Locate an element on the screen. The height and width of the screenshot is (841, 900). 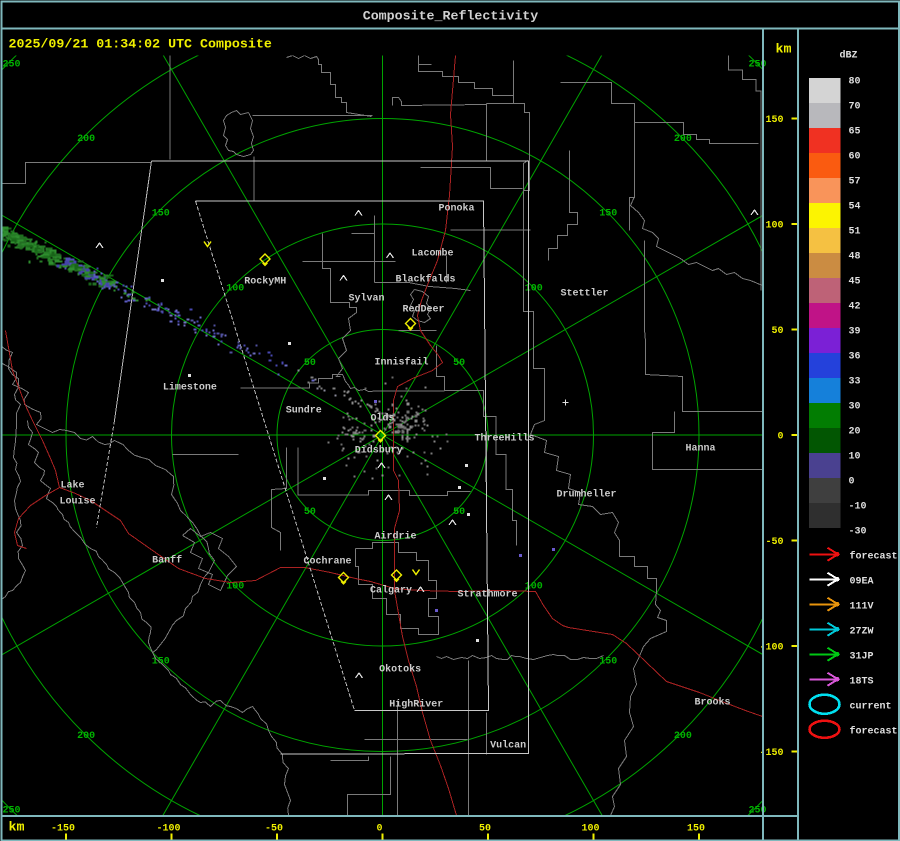
svg-text: Cochrane is located at coordinates (328, 562).